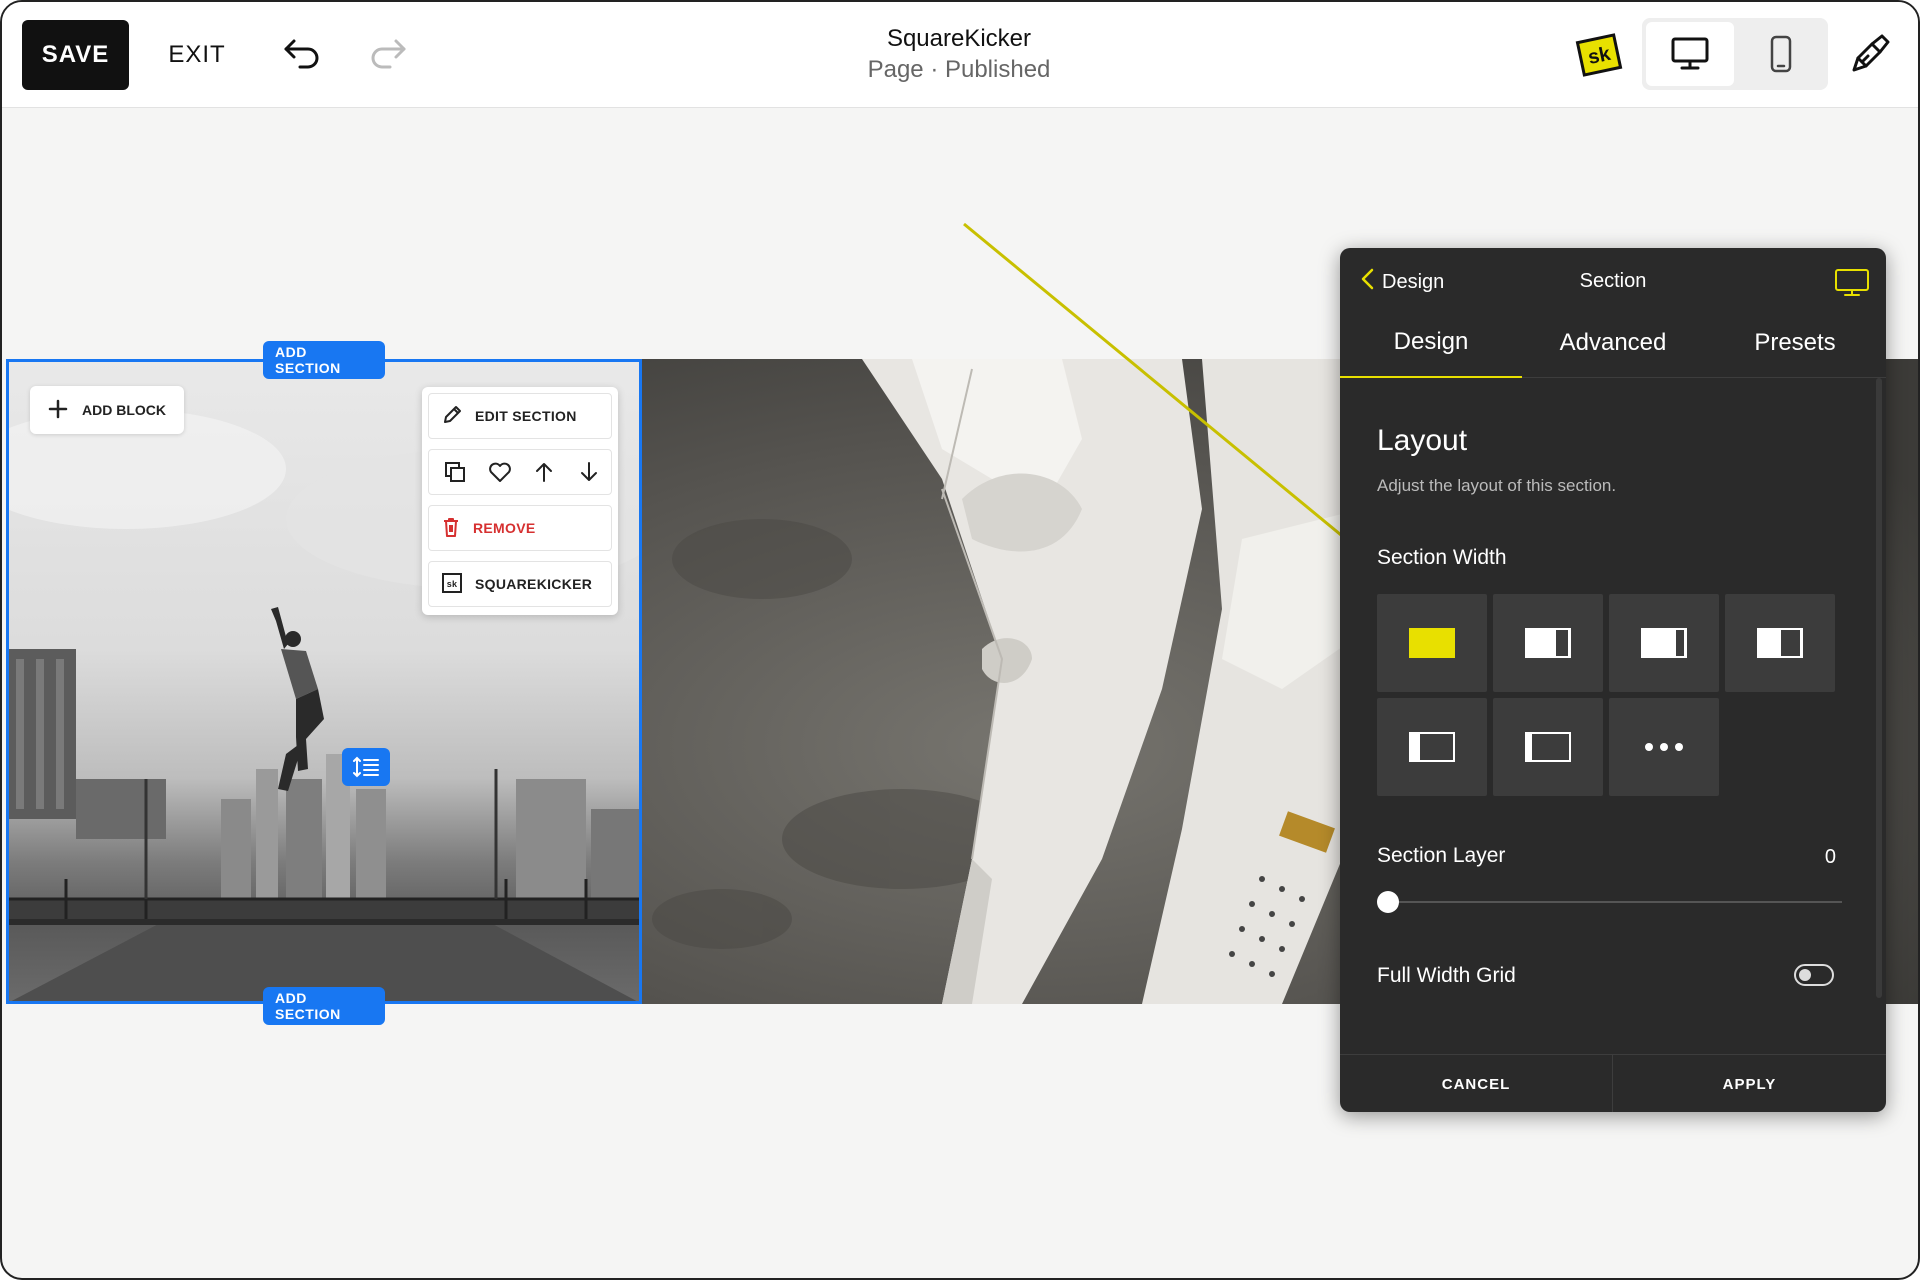  I want to click on squarekicker-button: sk SQUAREKICKER, so click(520, 584).